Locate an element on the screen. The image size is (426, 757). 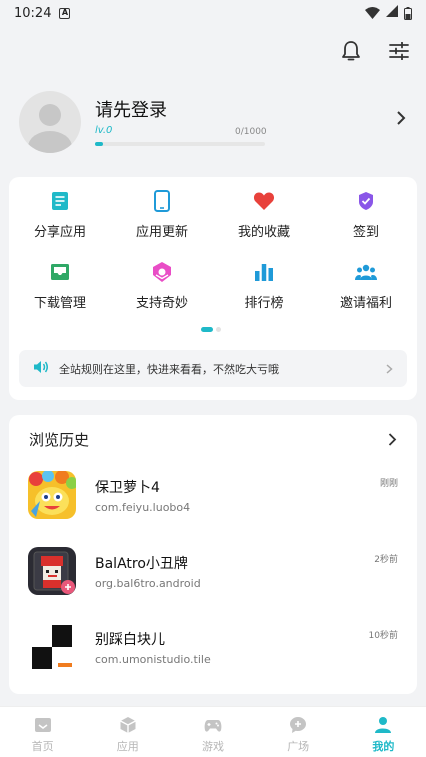
gift-icon is located at coordinates (162, 272).